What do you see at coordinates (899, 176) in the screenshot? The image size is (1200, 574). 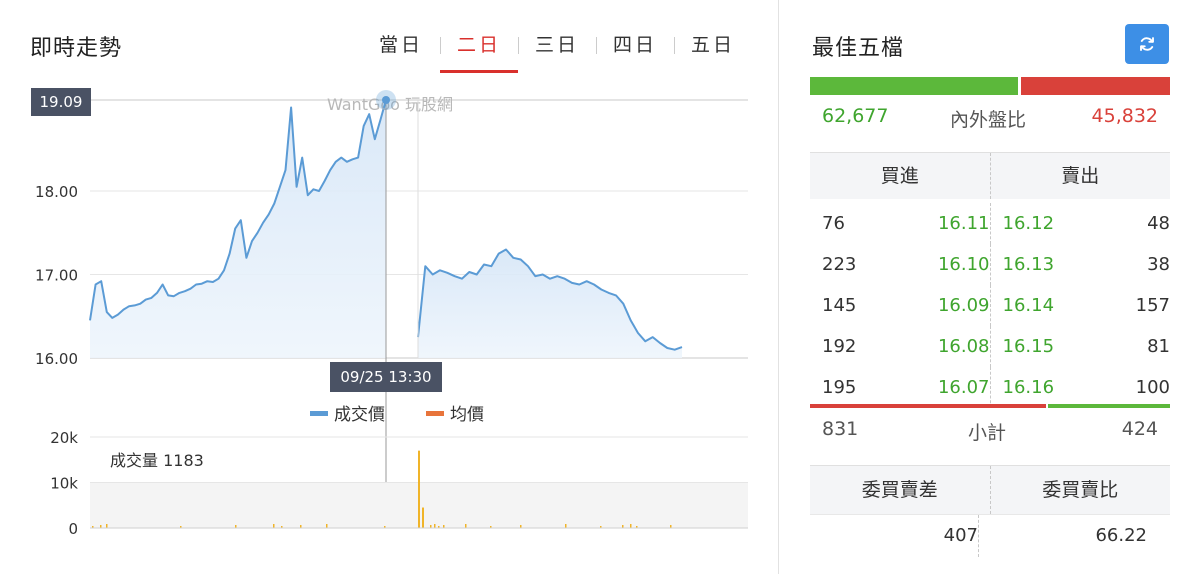 I see `buy-header: 買進` at bounding box center [899, 176].